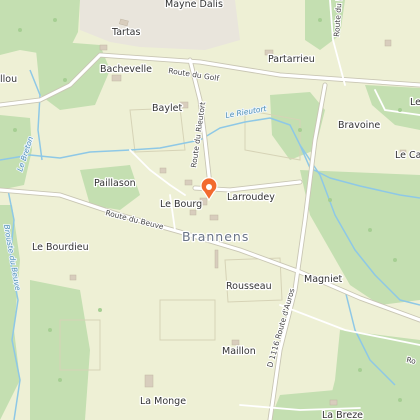  What do you see at coordinates (135, 219) in the screenshot?
I see `road-label-route-du-beuve: Route du Beuve` at bounding box center [135, 219].